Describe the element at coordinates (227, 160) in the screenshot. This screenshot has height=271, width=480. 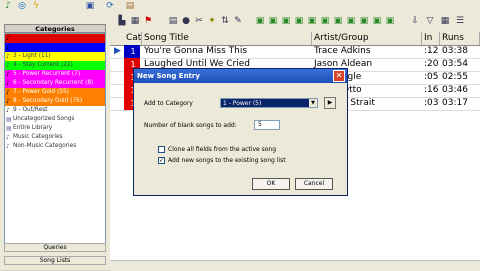
I see `add-to-list-label: Add new songs to the existing song list` at that location.